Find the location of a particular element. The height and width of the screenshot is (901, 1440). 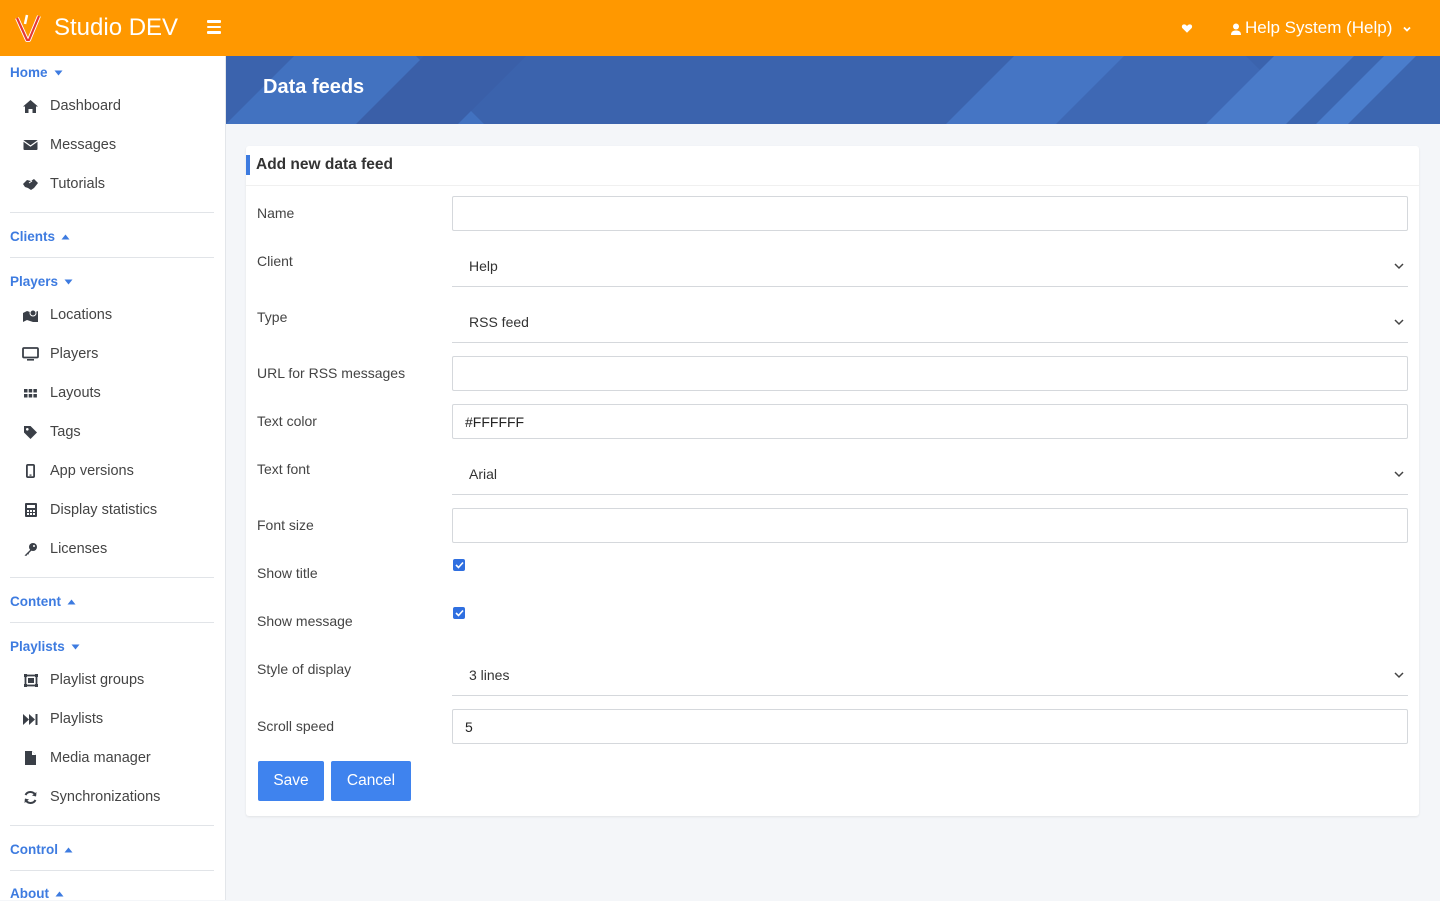

sidebar-section-home: Home is located at coordinates (36, 72).